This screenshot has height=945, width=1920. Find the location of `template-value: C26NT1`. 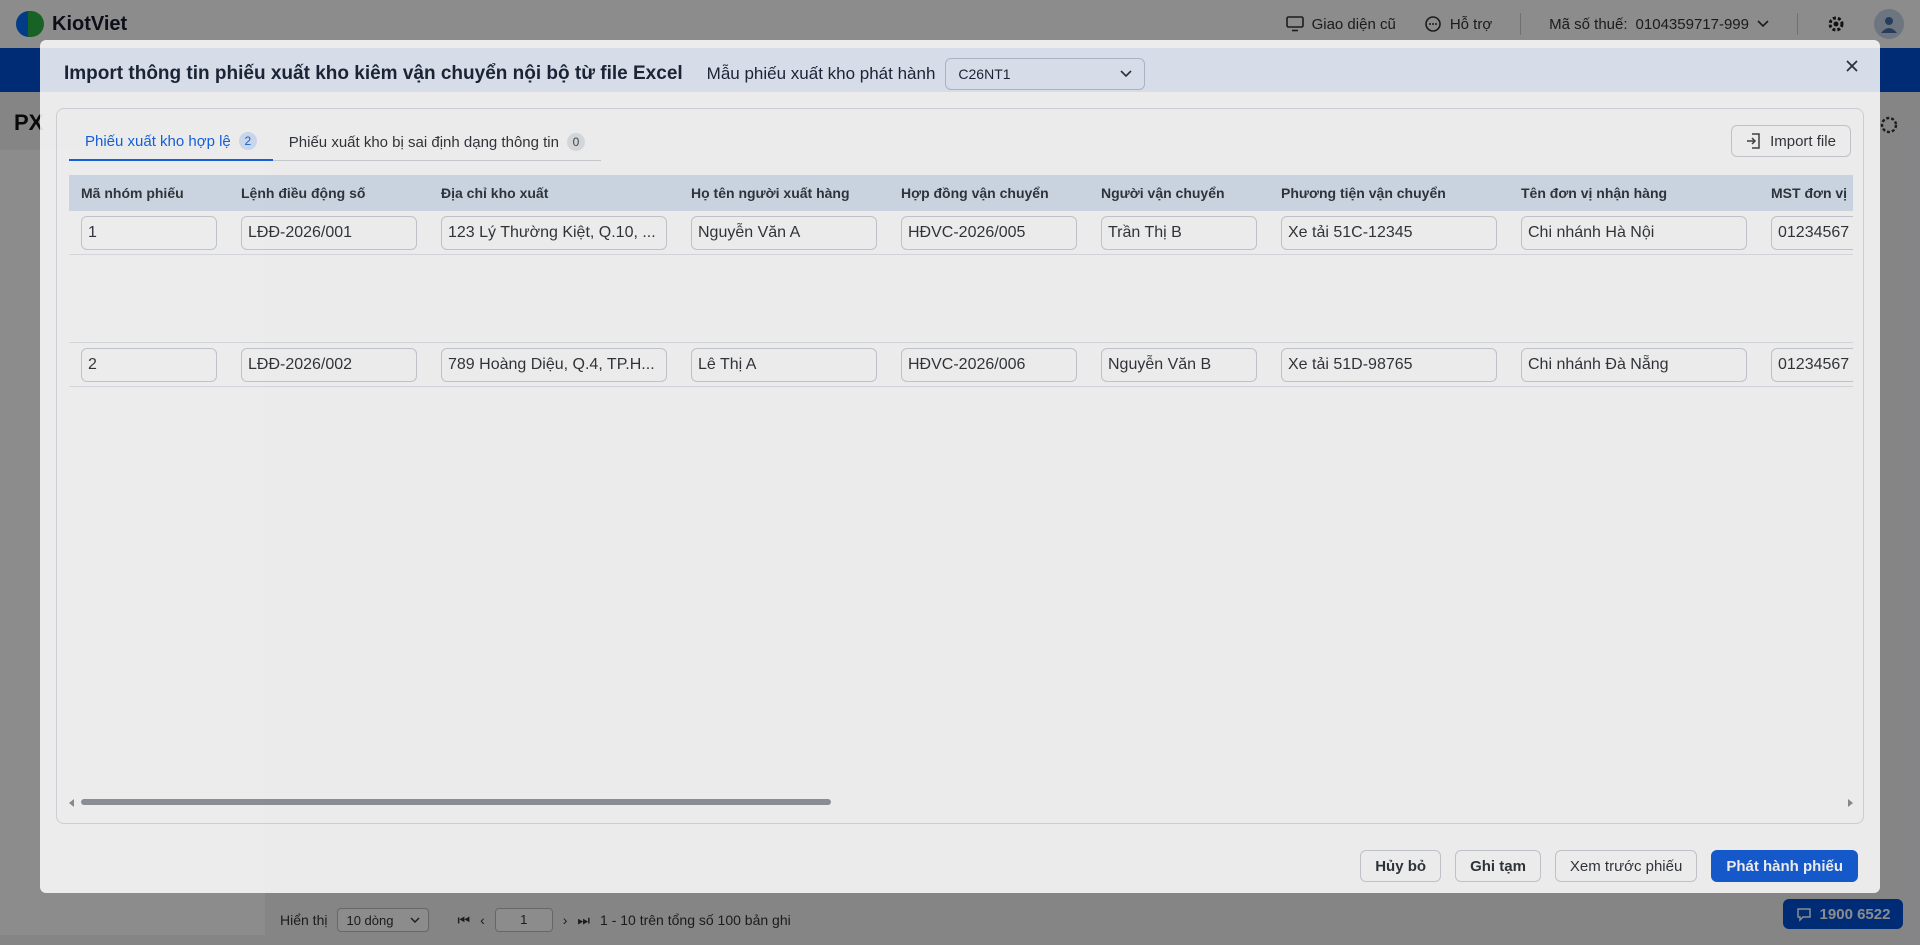

template-value: C26NT1 is located at coordinates (984, 74).